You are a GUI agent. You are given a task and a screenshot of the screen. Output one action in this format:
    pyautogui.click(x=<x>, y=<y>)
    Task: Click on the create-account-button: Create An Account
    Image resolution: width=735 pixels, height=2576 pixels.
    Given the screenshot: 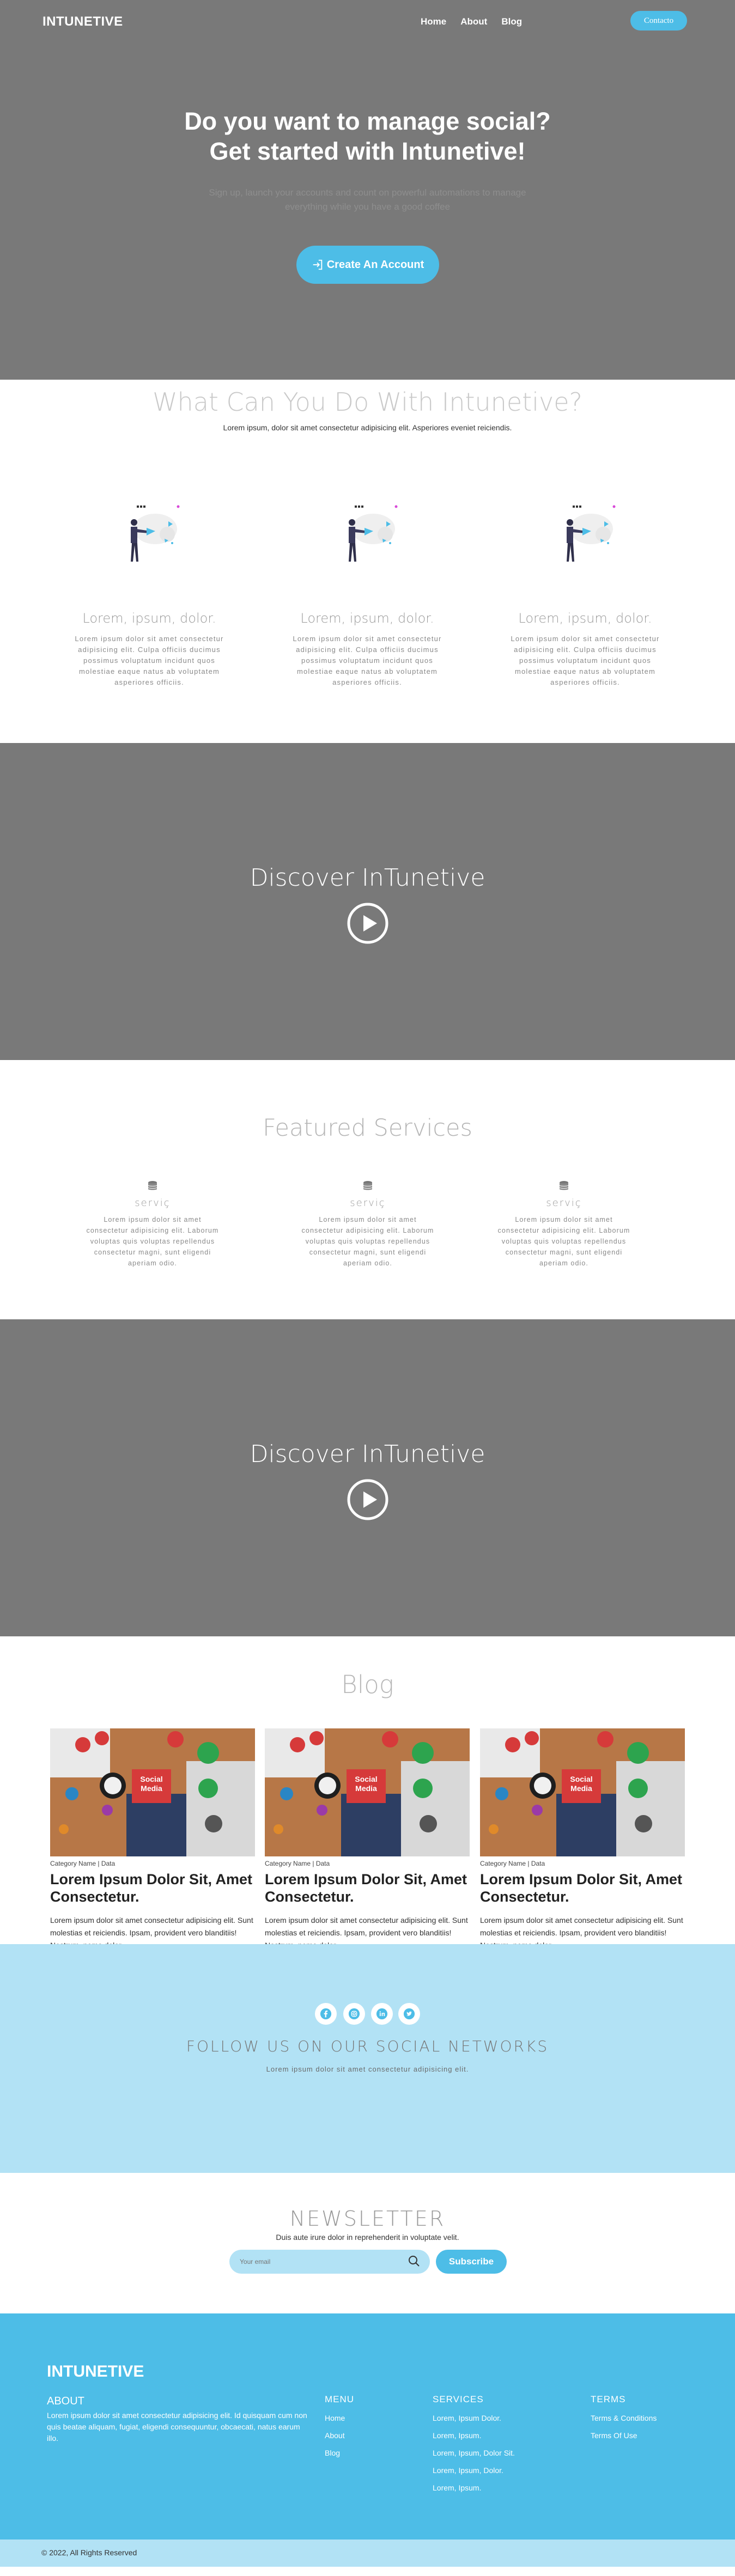 What is the action you would take?
    pyautogui.click(x=367, y=265)
    